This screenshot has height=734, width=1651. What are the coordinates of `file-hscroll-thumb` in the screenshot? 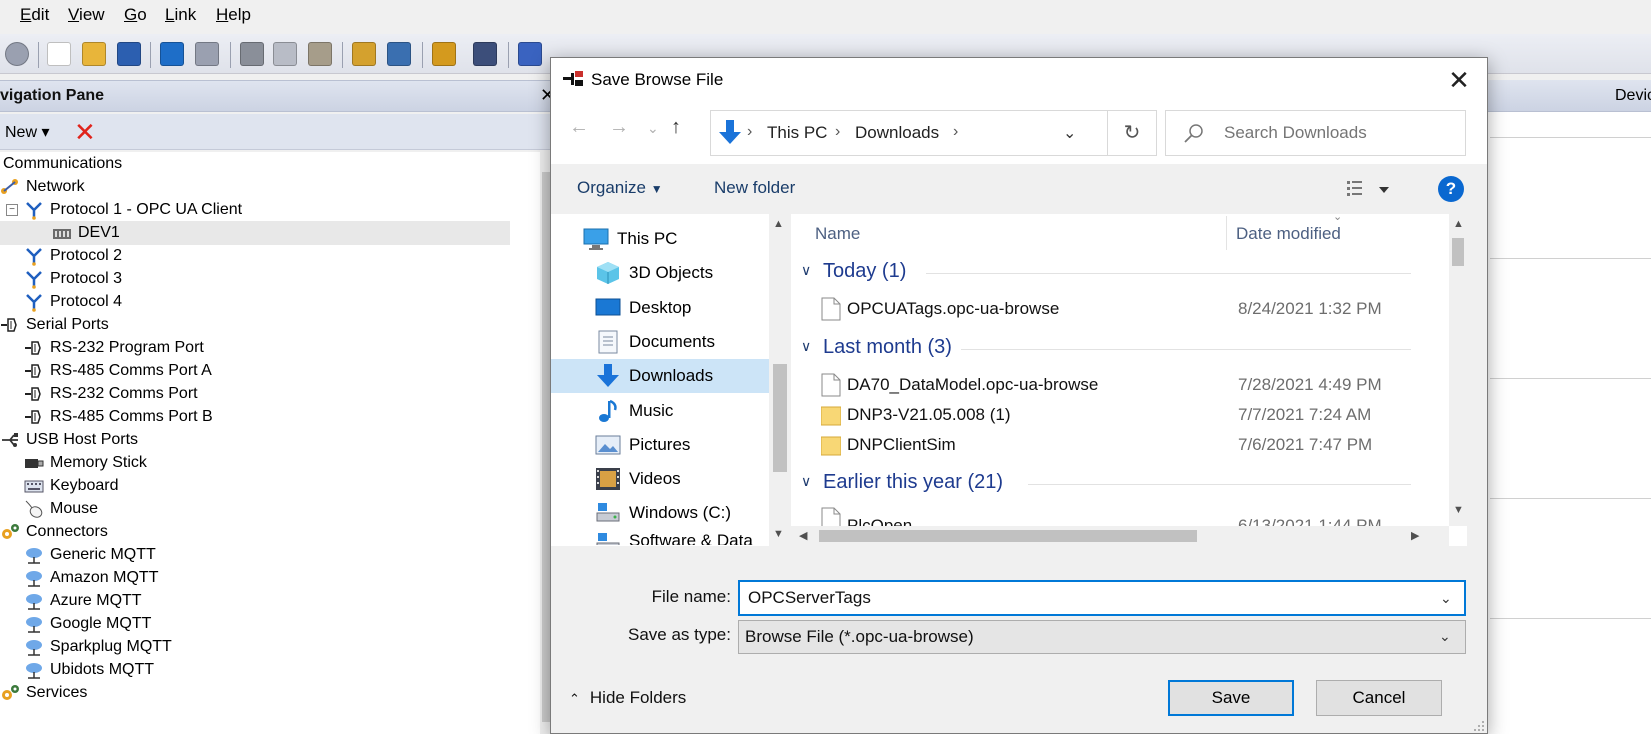 It's located at (1008, 536).